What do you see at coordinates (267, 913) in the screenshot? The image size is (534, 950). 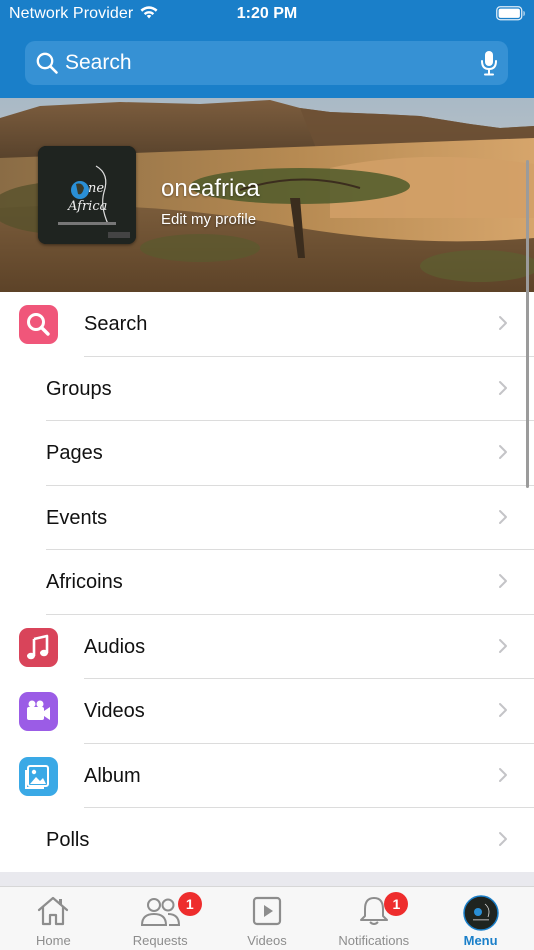 I see `play-icon` at bounding box center [267, 913].